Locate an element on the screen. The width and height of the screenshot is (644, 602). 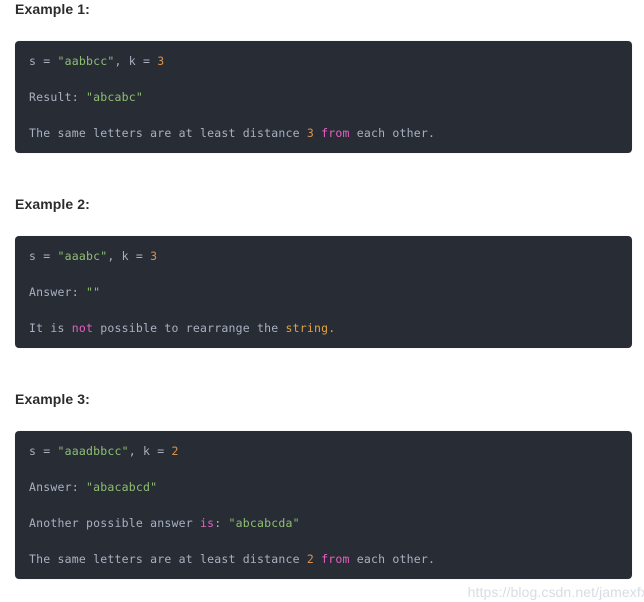
site-watermark: https://blog.csdn.net/jamexfx is located at coordinates (555, 592).